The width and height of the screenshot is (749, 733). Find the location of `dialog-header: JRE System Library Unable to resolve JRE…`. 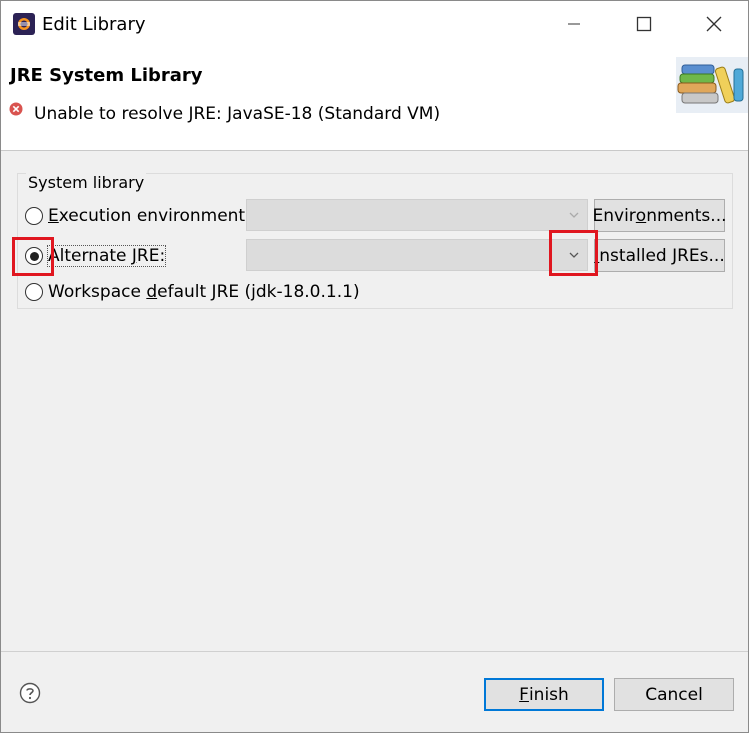

dialog-header: JRE System Library Unable to resolve JRE… is located at coordinates (374, 99).